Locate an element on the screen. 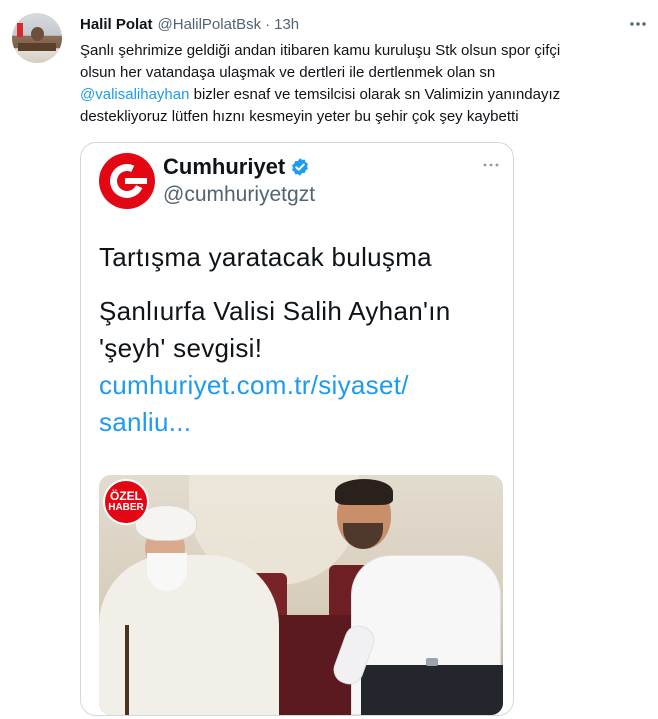 This screenshot has height=719, width=658. tweet-header: Halil Polat @HalilPolatBsk · 13h is located at coordinates (189, 24).